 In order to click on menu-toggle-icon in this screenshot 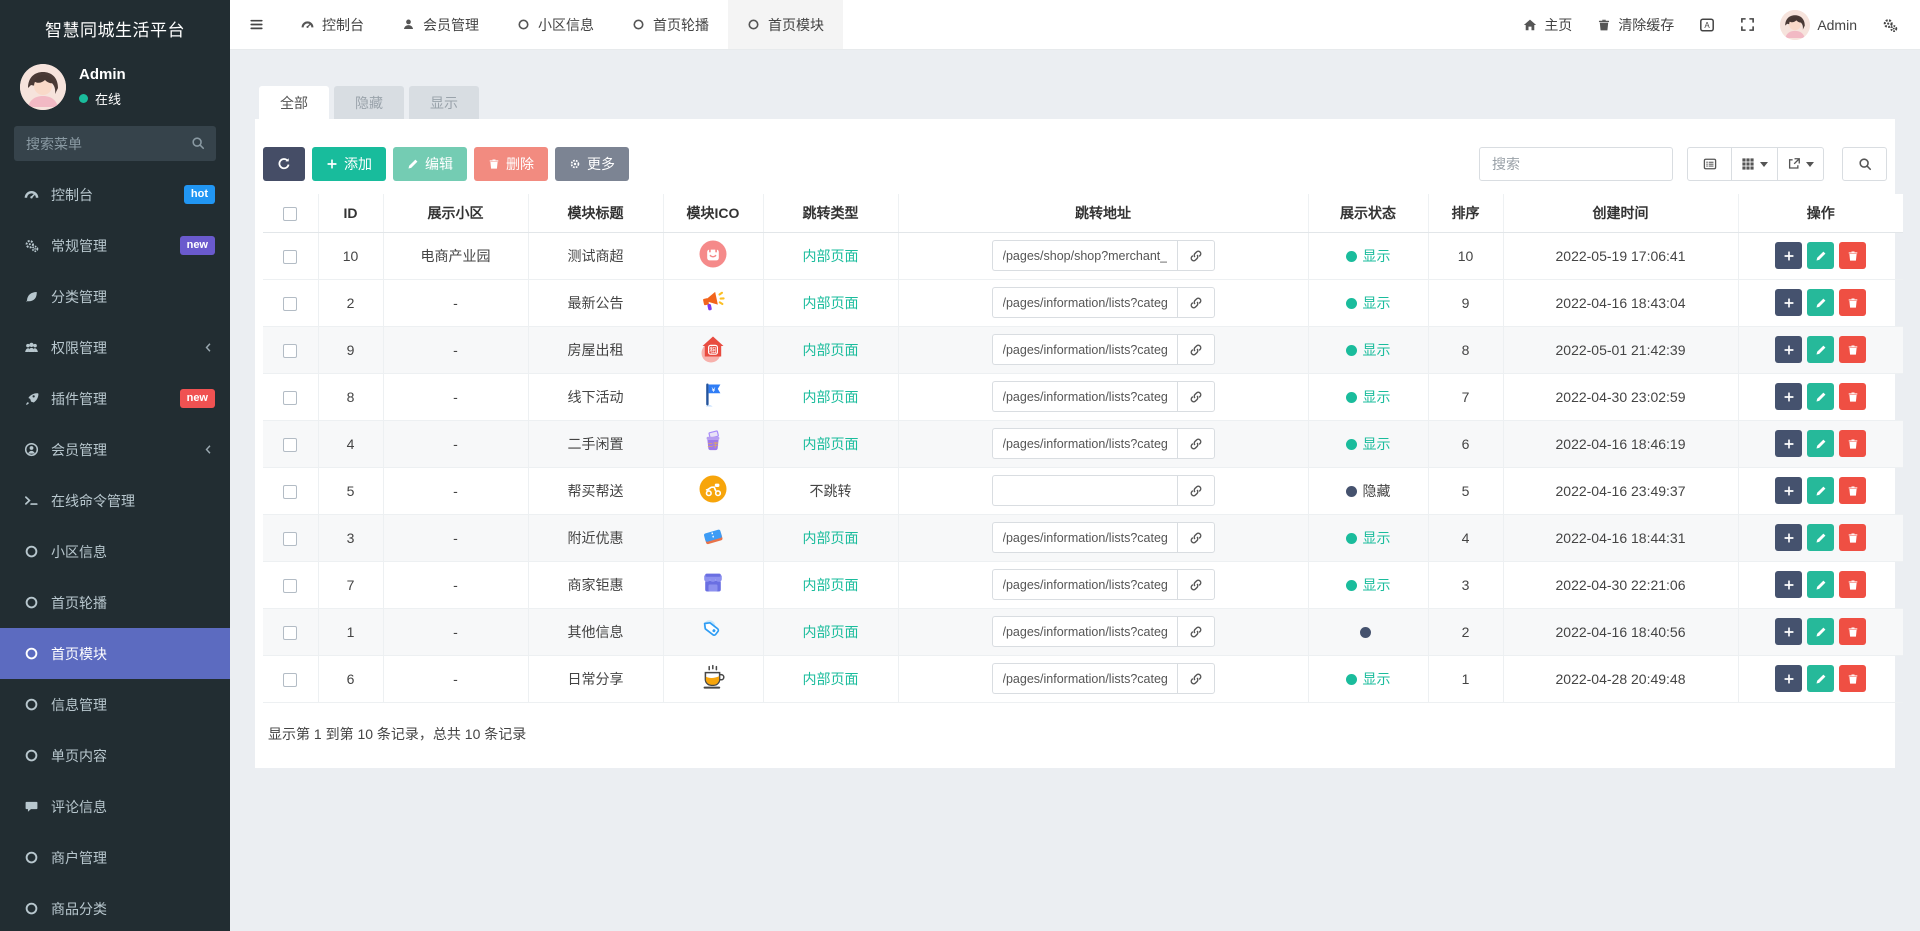, I will do `click(256, 24)`.